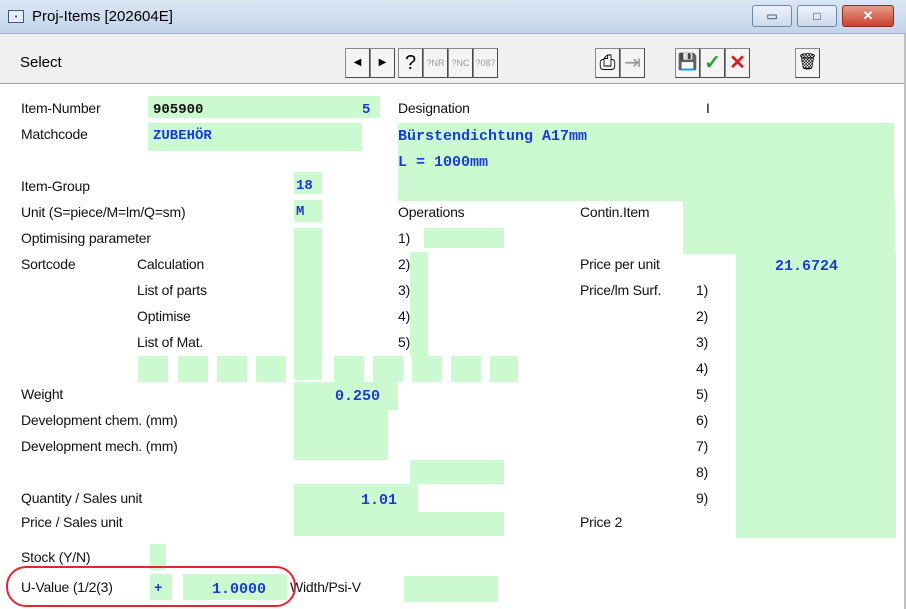  What do you see at coordinates (410, 63) in the screenshot?
I see `help-button: ?` at bounding box center [410, 63].